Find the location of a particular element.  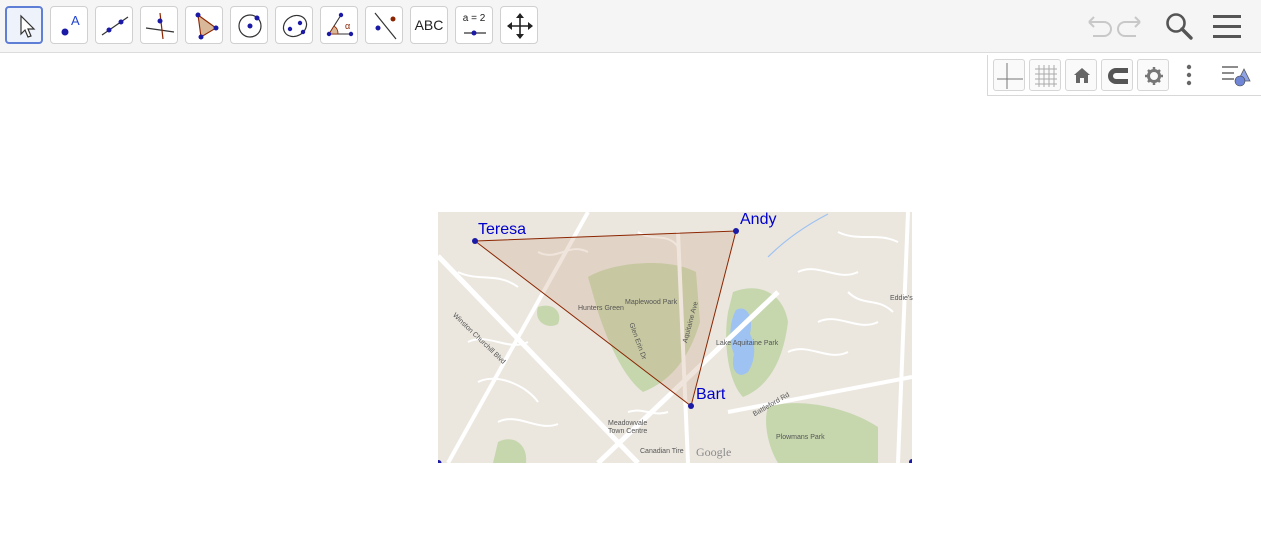

axes-toggle-button is located at coordinates (1009, 75).